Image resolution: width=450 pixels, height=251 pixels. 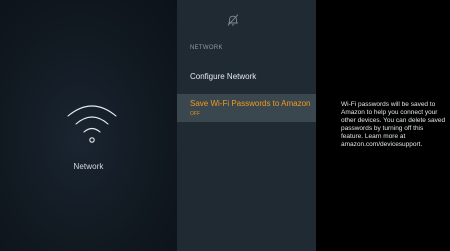 What do you see at coordinates (233, 20) in the screenshot?
I see `mute-icon` at bounding box center [233, 20].